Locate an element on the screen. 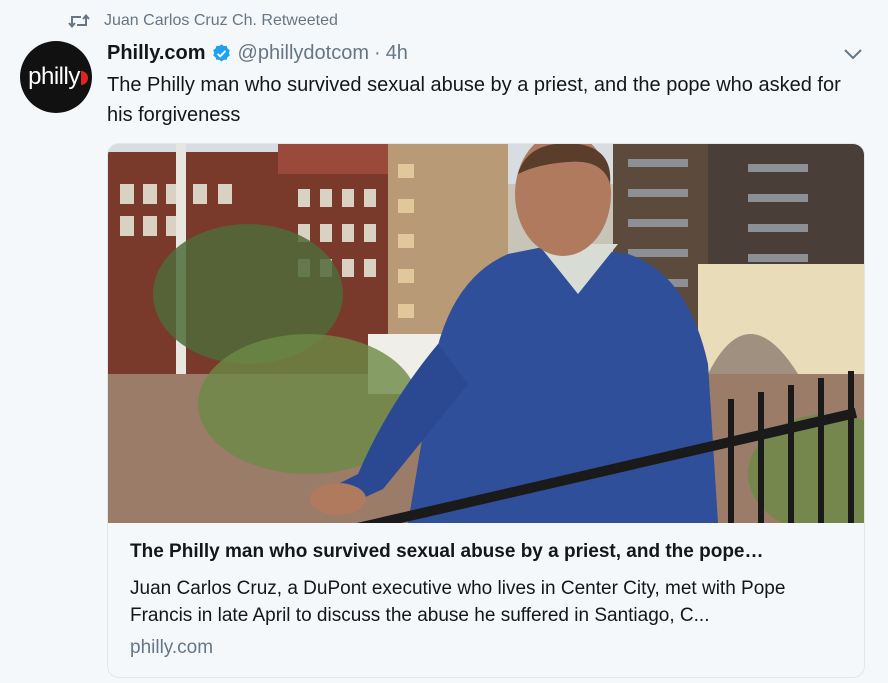 The width and height of the screenshot is (888, 683). card-domain: philly.com is located at coordinates (172, 647).